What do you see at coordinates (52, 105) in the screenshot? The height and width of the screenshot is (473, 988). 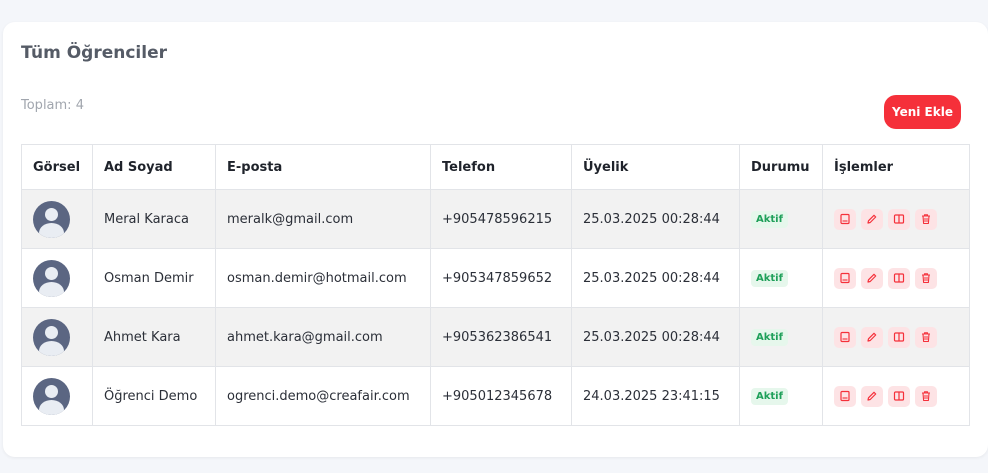 I see `total-count: Toplam: 4` at bounding box center [52, 105].